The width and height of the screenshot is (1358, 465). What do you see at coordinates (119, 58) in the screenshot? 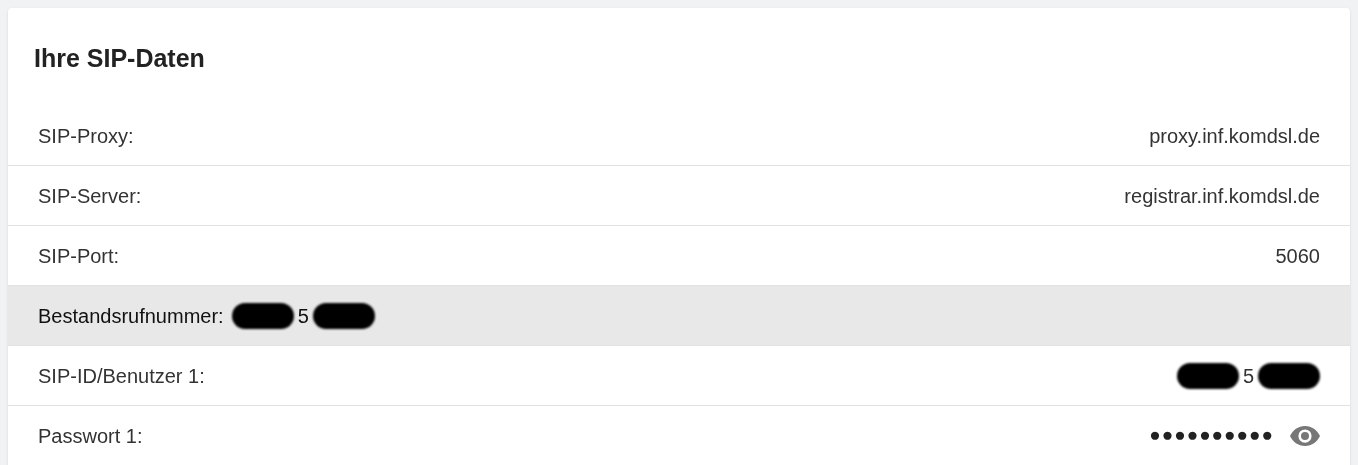
I see `card-title: Ihre SIP-Daten` at bounding box center [119, 58].